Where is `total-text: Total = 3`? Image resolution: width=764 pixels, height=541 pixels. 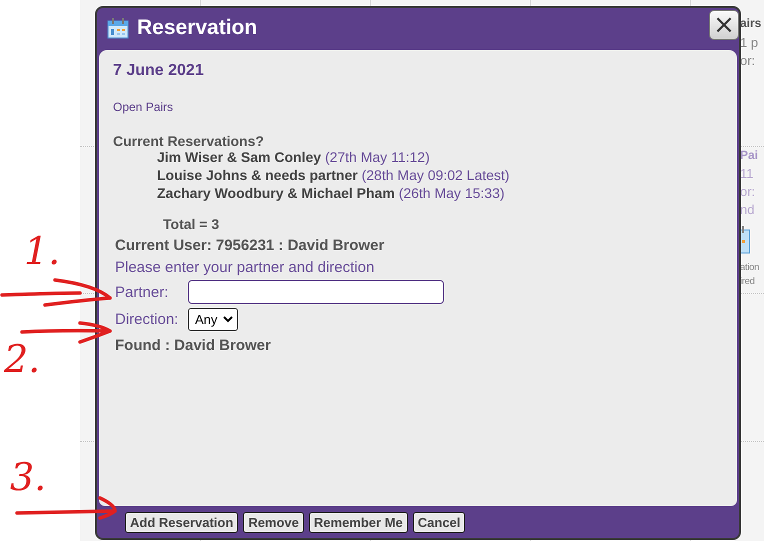 total-text: Total = 3 is located at coordinates (191, 224).